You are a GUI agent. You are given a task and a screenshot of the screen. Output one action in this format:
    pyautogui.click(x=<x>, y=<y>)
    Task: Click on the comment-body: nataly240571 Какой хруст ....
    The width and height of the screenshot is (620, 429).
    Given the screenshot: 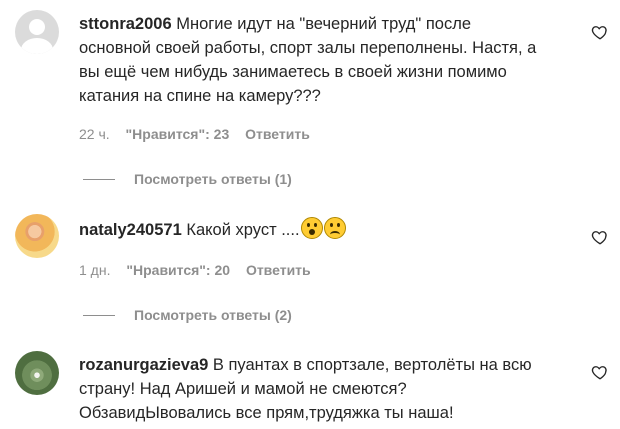 What is the action you would take?
    pyautogui.click(x=329, y=229)
    